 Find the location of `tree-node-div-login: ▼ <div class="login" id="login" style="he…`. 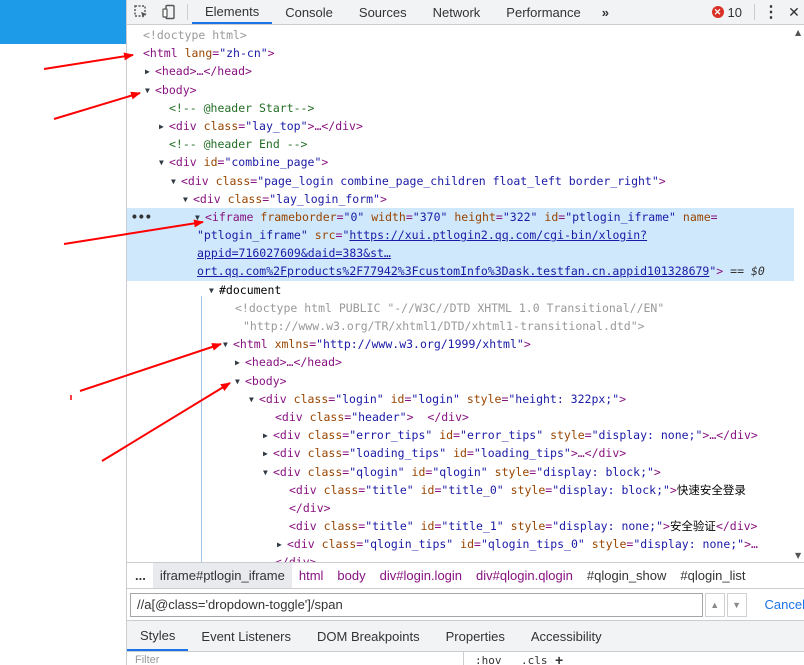

tree-node-div-login: ▼ <div class="login" id="login" style="he… is located at coordinates (465, 399).